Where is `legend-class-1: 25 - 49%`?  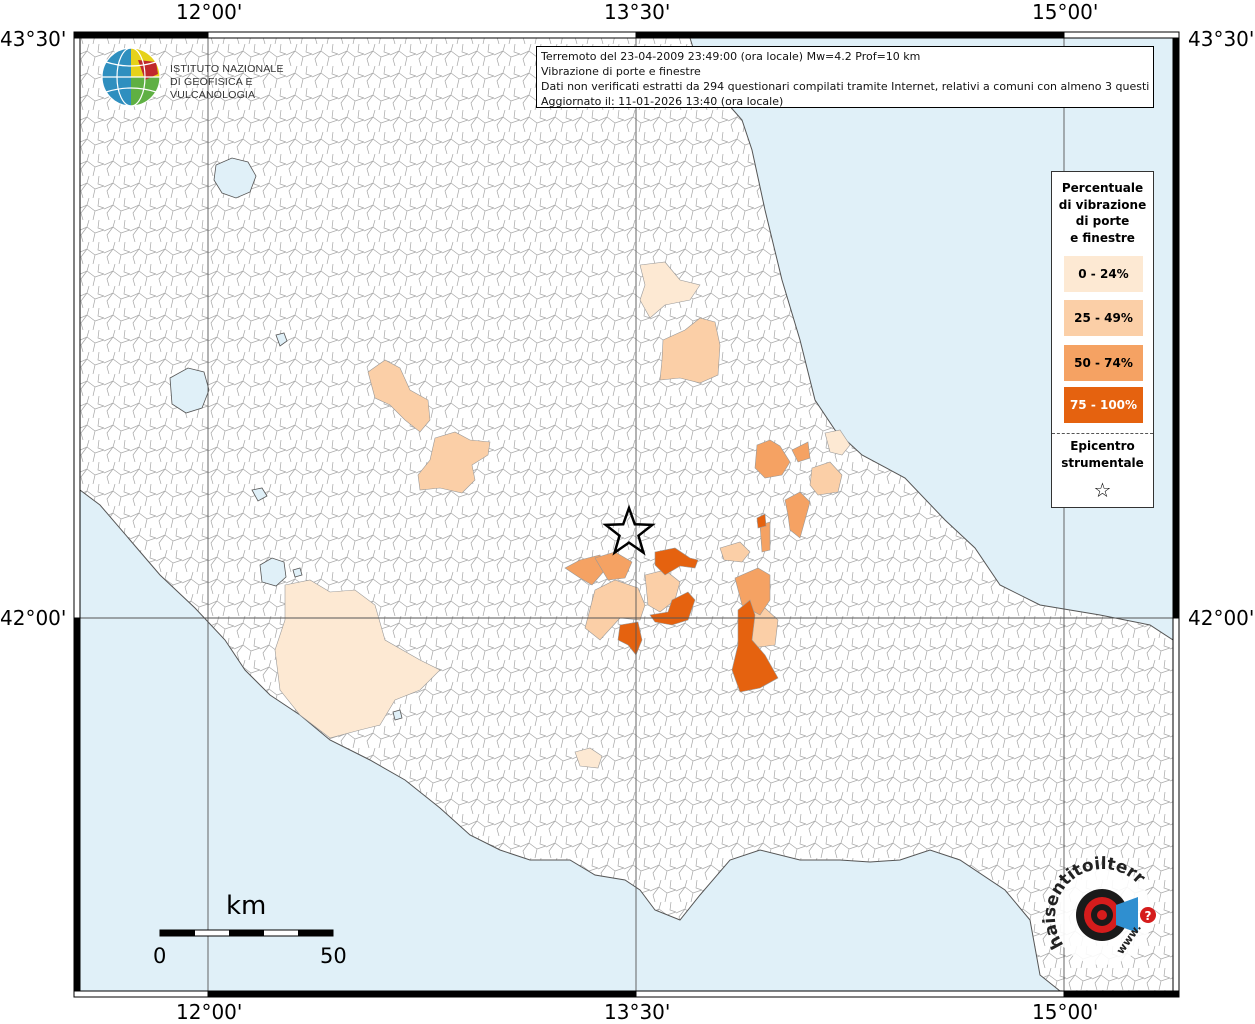 legend-class-1: 25 - 49% is located at coordinates (1103, 318).